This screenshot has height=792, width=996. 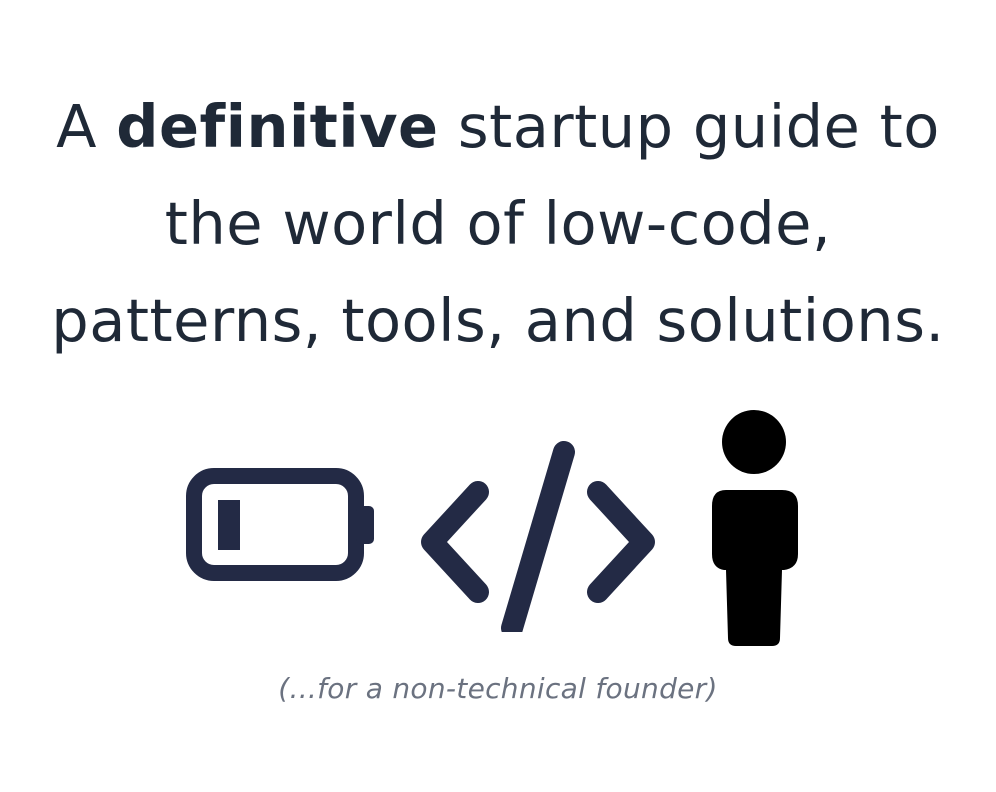 I want to click on code-brackets-icon, so click(x=538, y=536).